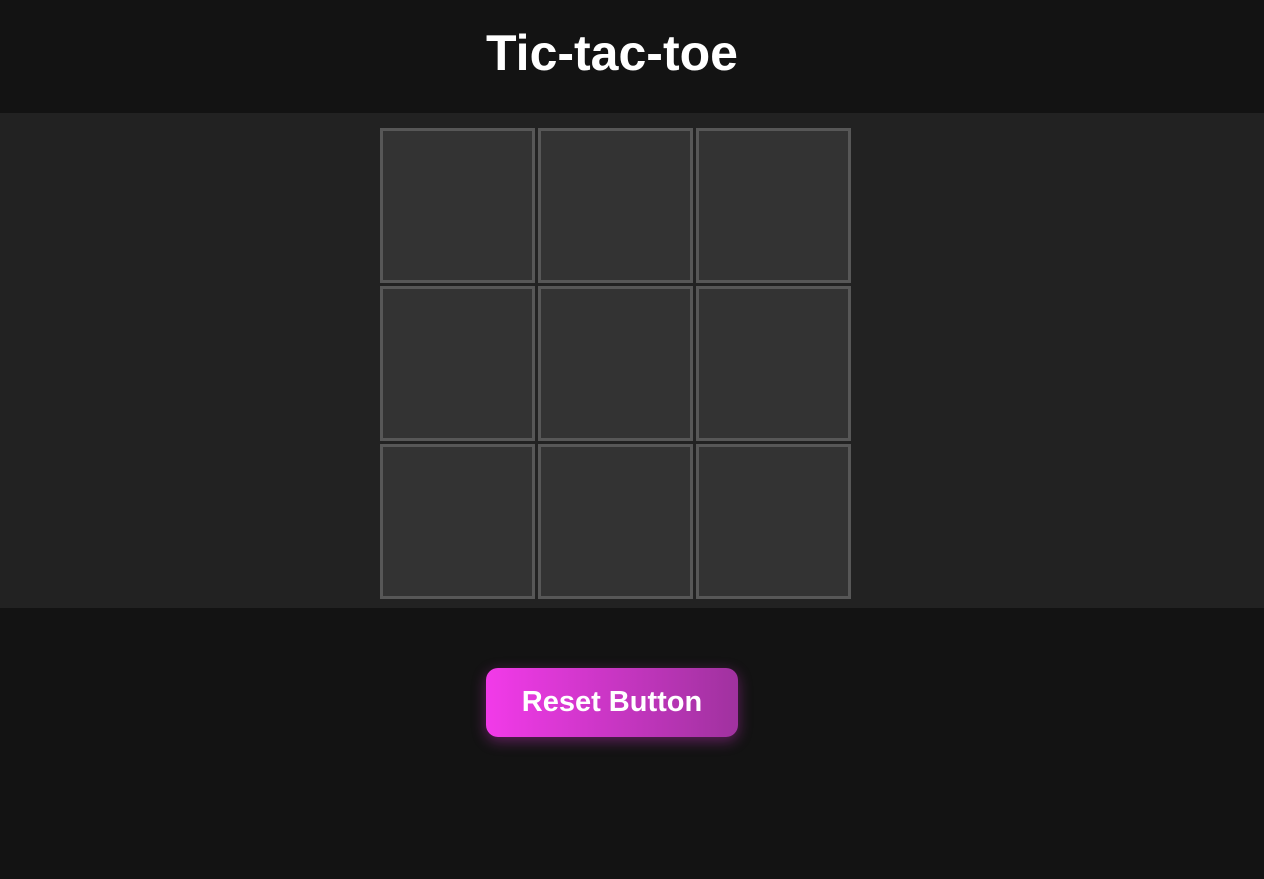  I want to click on header: Tic-tac-toe, so click(632, 56).